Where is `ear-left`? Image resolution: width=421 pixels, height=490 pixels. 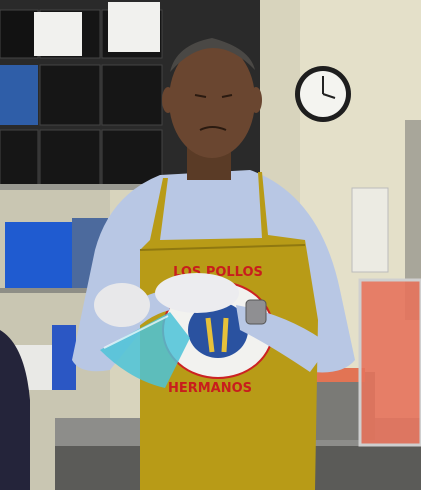 ear-left is located at coordinates (168, 100).